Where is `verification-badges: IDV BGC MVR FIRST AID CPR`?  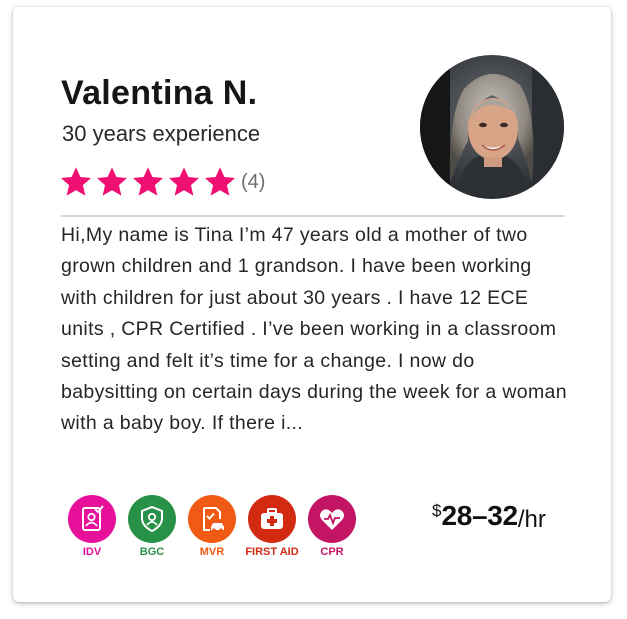 verification-badges: IDV BGC MVR FIRST AID CPR is located at coordinates (217, 527).